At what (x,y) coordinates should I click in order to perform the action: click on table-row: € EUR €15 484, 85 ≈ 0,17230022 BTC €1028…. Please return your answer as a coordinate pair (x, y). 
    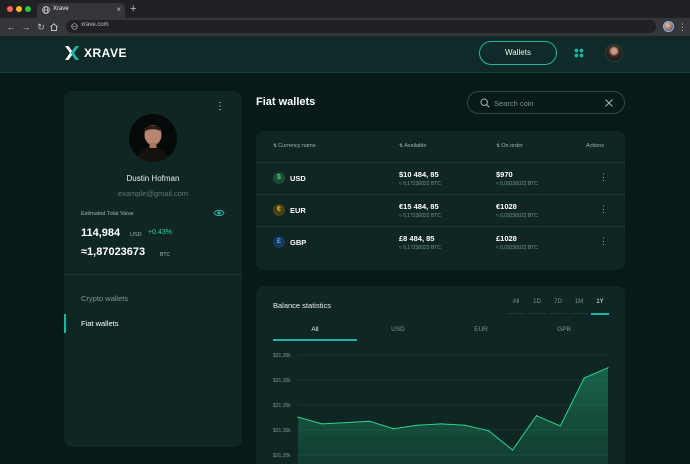
    Looking at the image, I should click on (440, 211).